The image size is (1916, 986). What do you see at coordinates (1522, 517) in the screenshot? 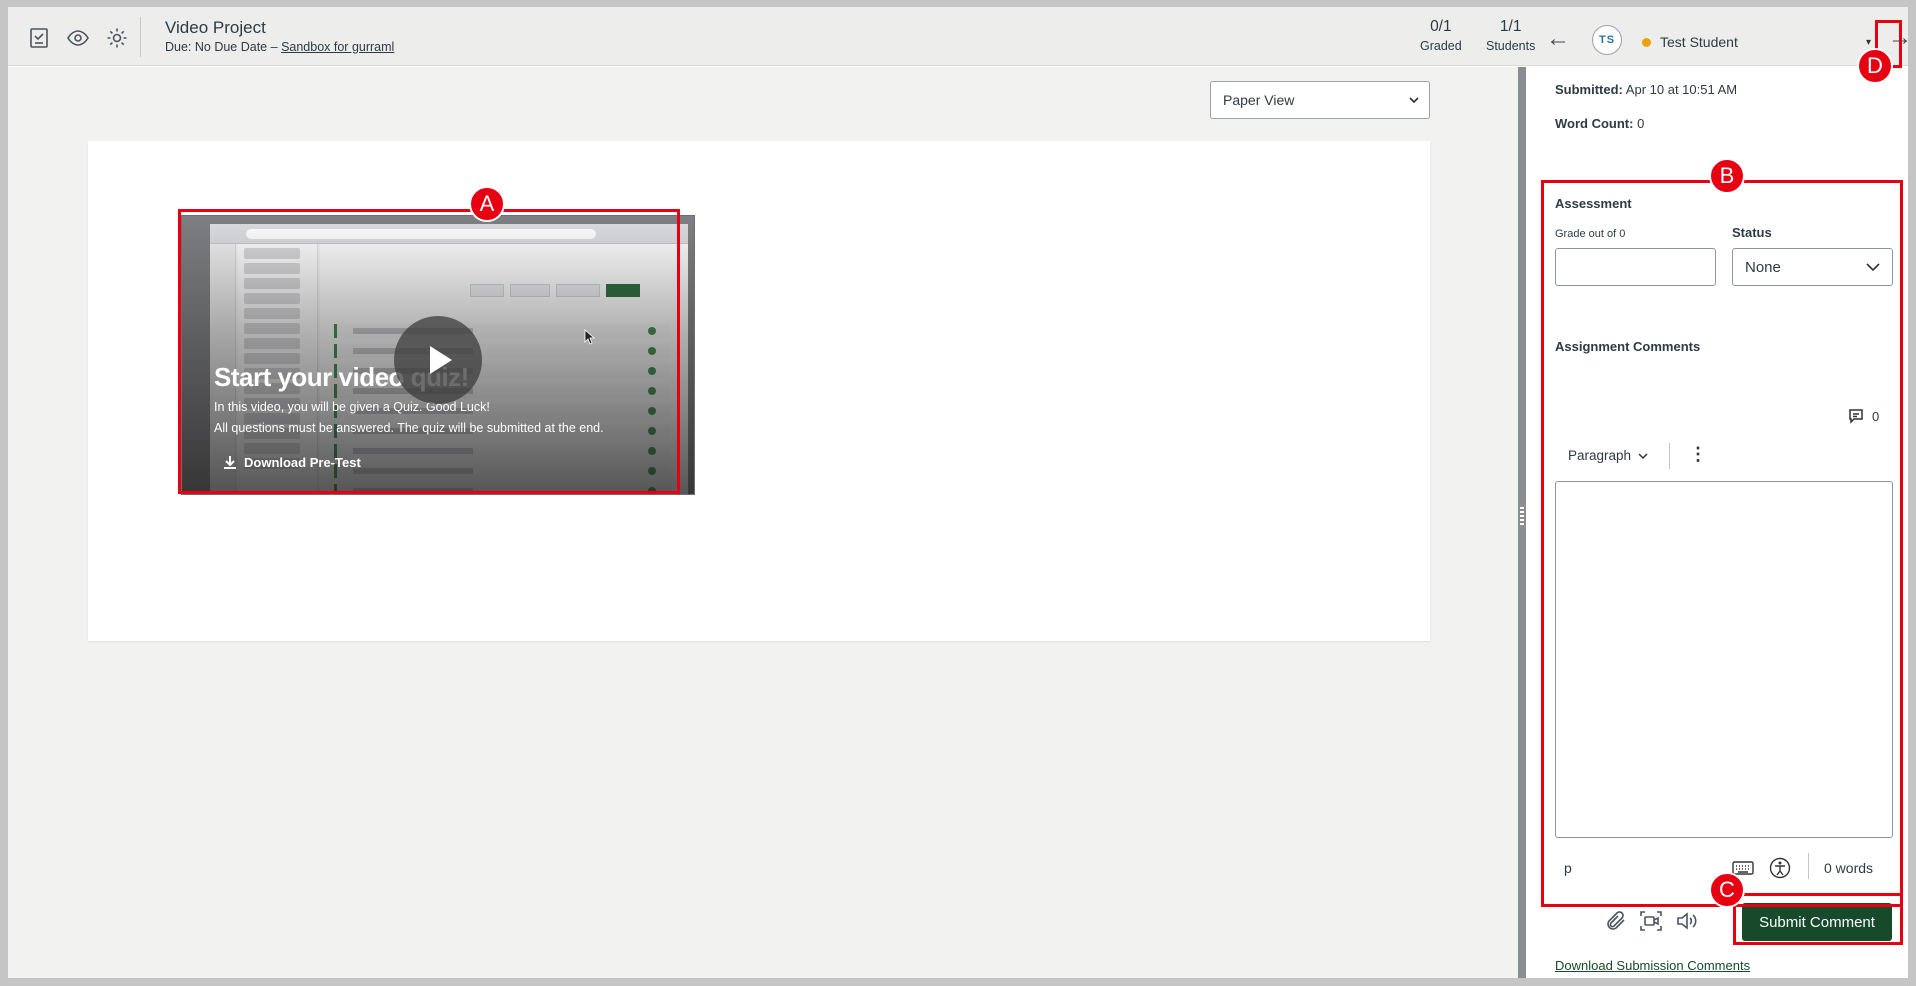
I see `resize-grip-icon` at bounding box center [1522, 517].